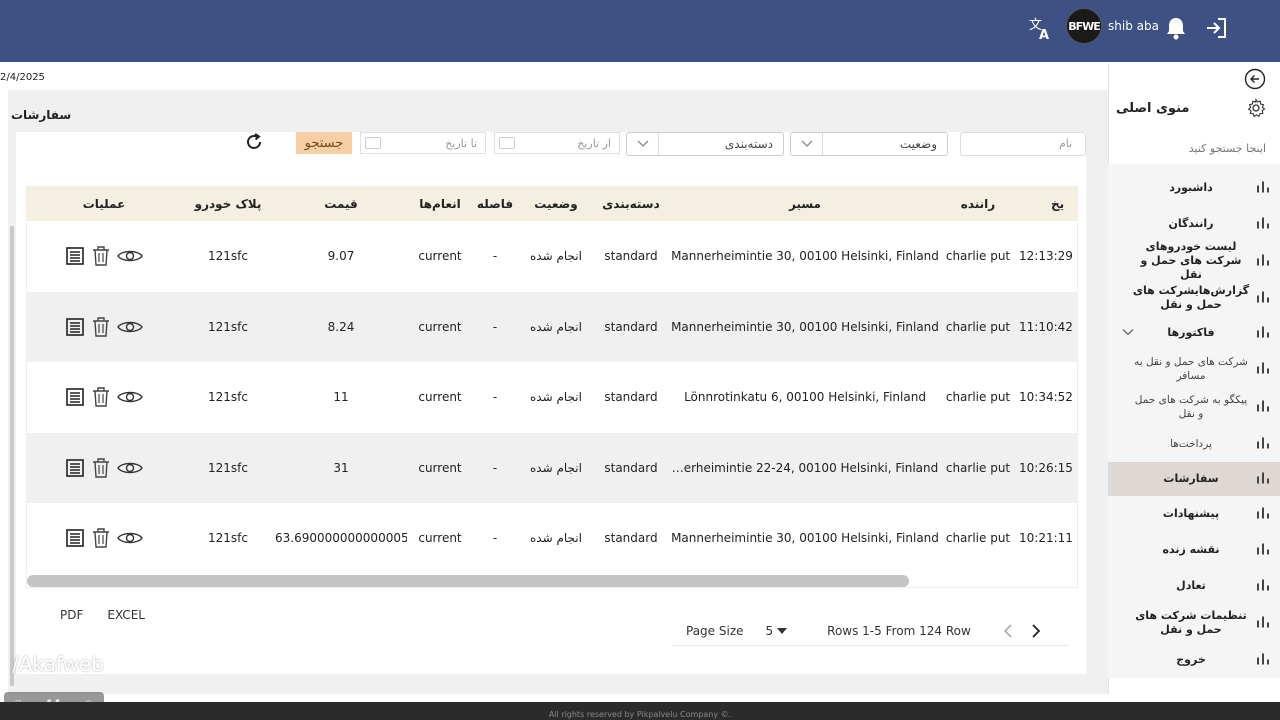  I want to click on sidebar-item-pikgo-to-company: پیکگو به شرکت های حمل و نقل, so click(1194, 407).